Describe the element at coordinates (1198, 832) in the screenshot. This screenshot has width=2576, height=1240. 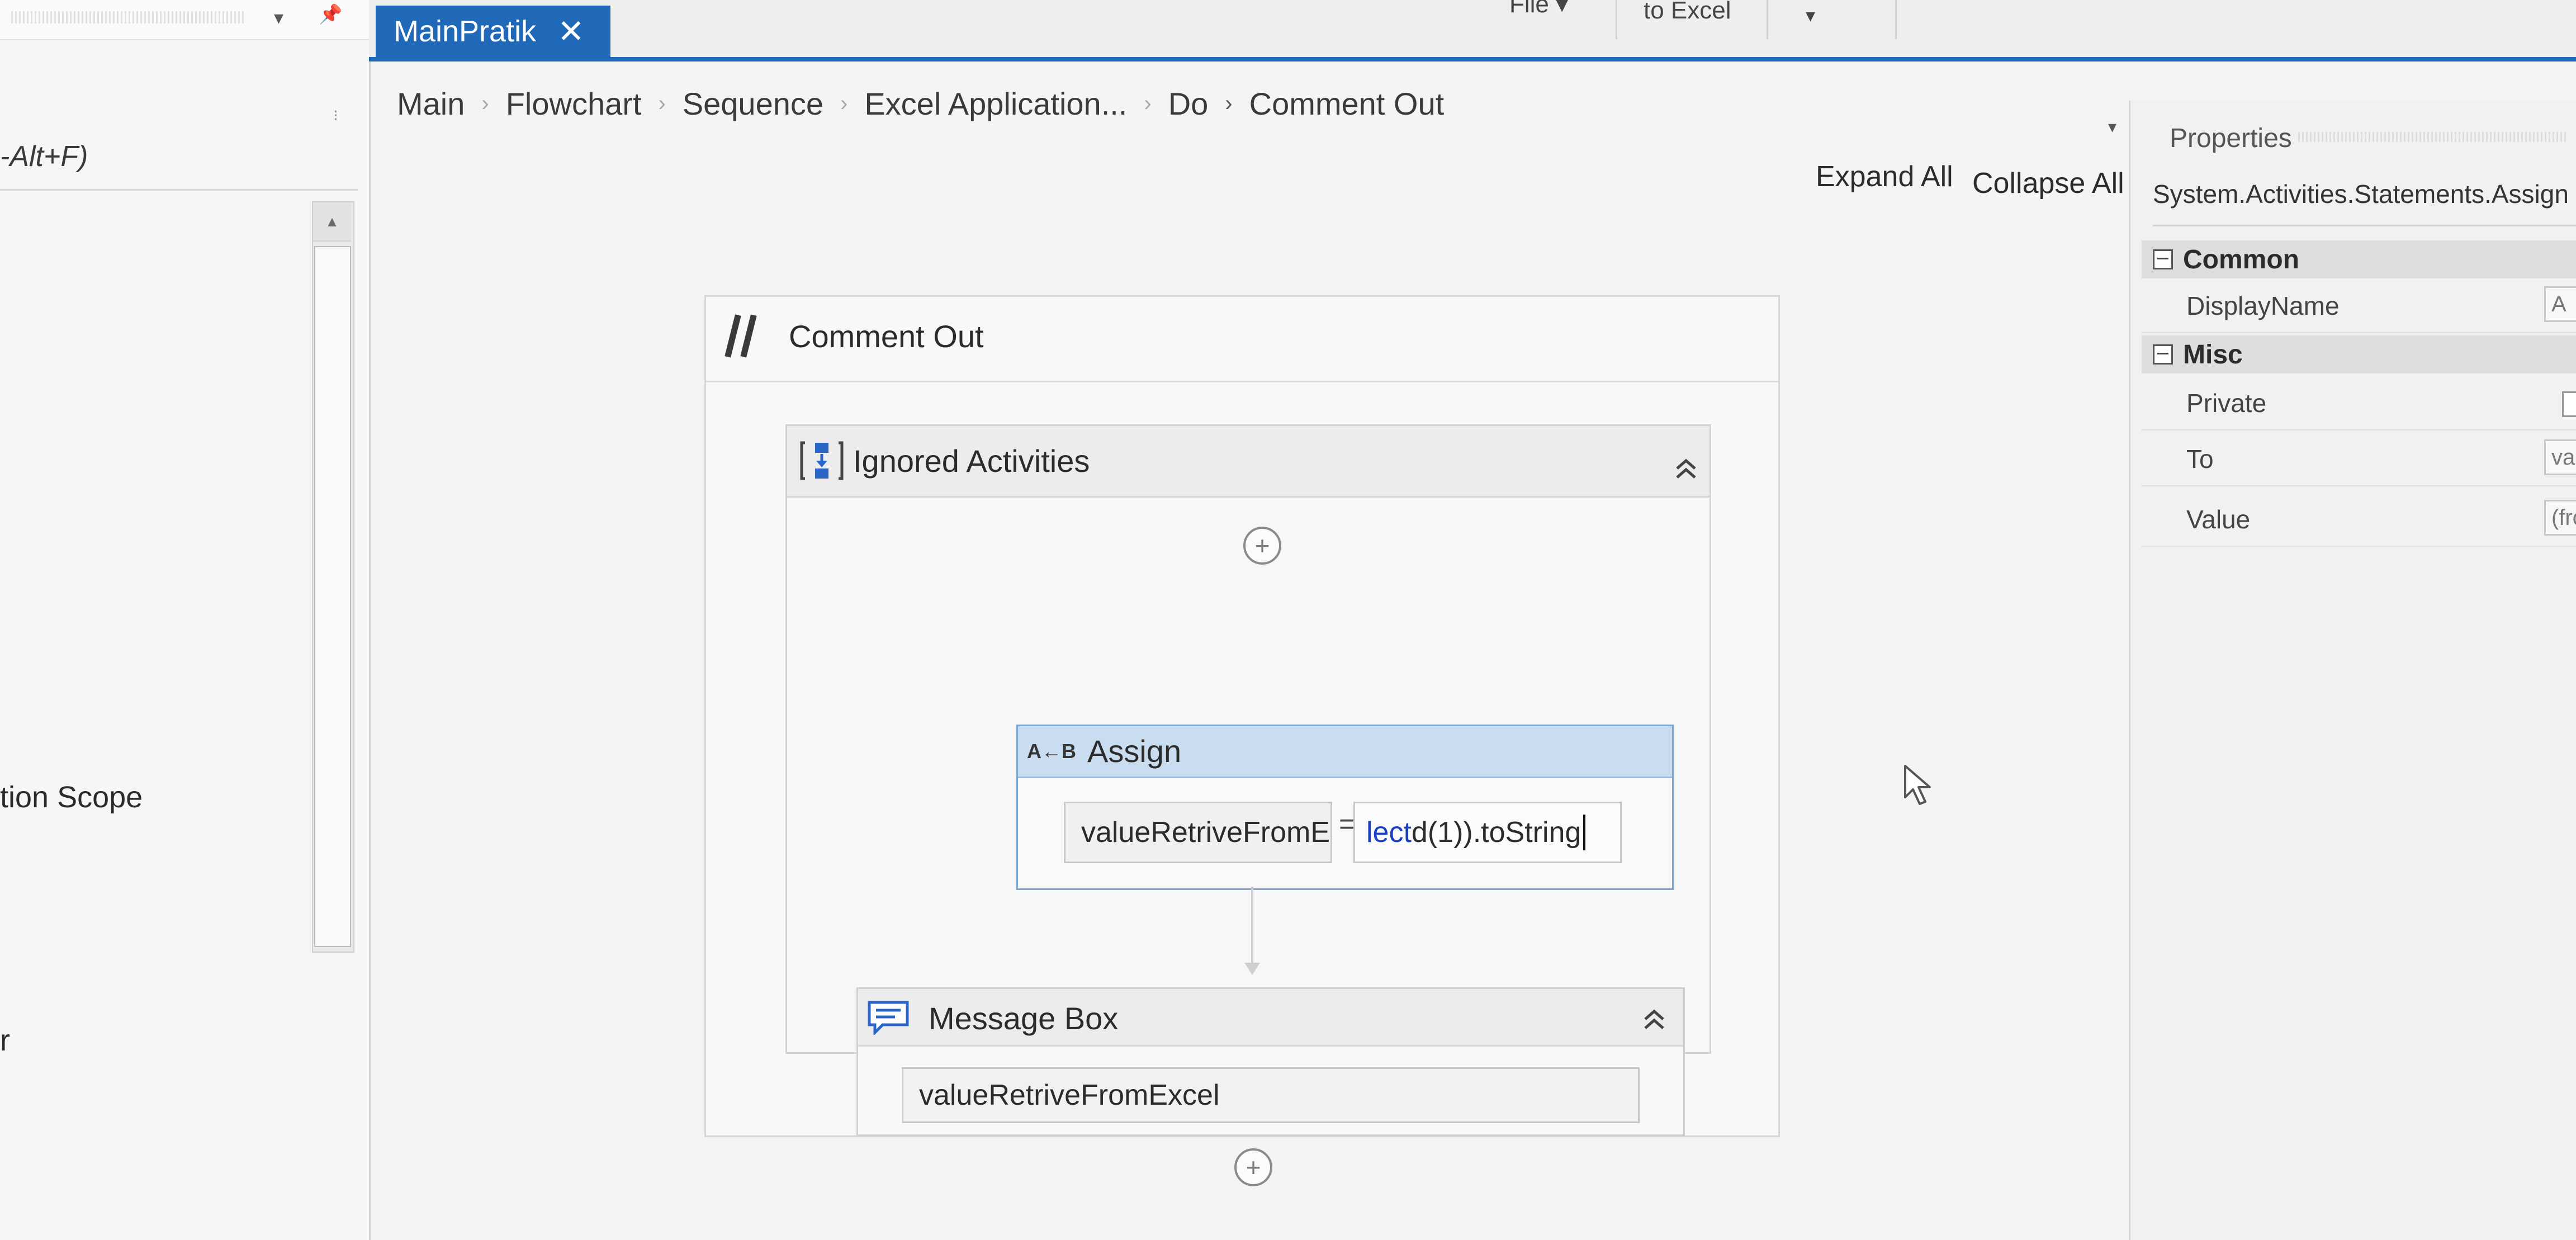
I see `assign-to-field: valueRetriveFromE` at that location.